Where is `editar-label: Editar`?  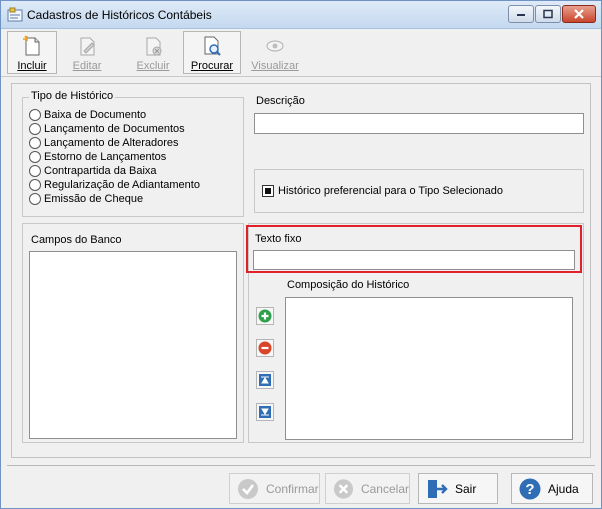 editar-label: Editar is located at coordinates (87, 66).